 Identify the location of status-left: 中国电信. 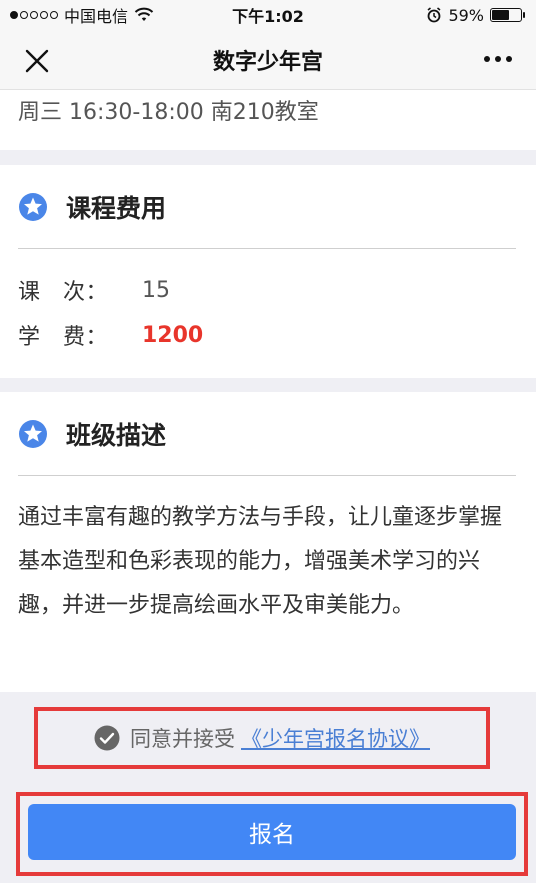
(82, 15).